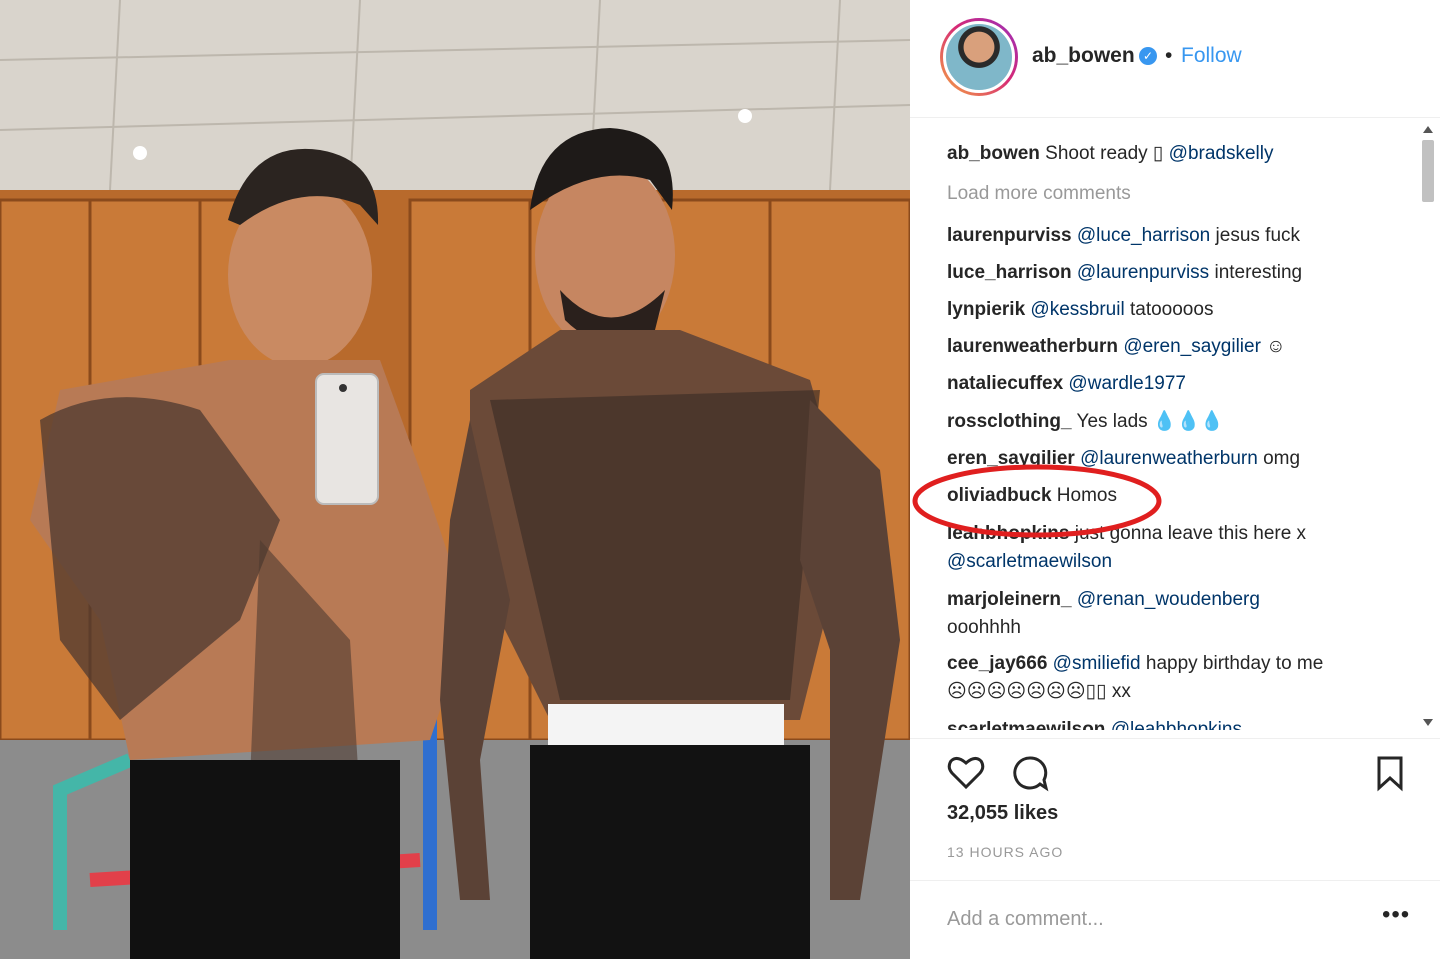 This screenshot has width=1440, height=959. I want to click on comment-text: ☹☹☹☹☹☹☹▯▯ xx, so click(1039, 691).